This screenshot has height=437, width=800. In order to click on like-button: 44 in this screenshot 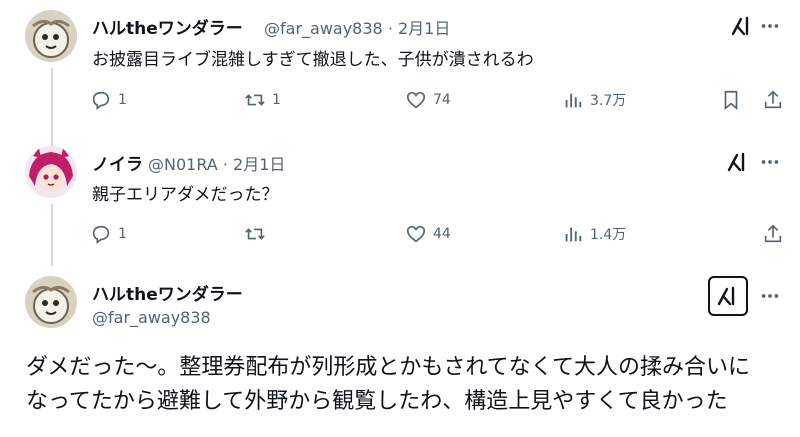, I will do `click(428, 234)`.